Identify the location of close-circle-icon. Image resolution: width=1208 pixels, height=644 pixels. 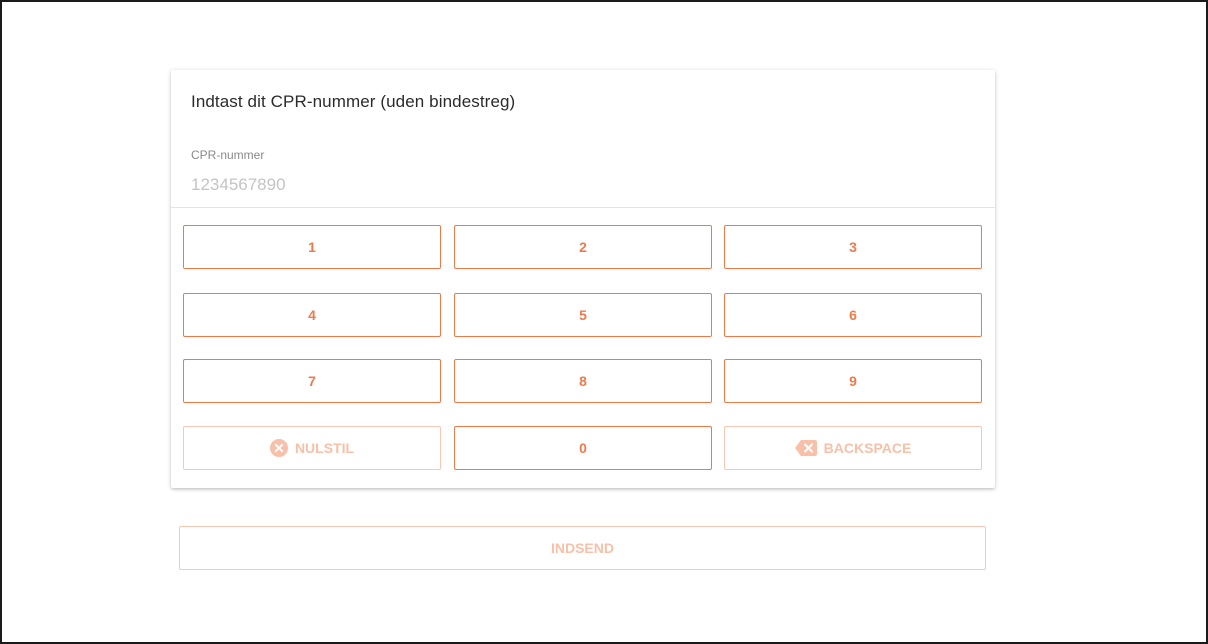
(278, 448).